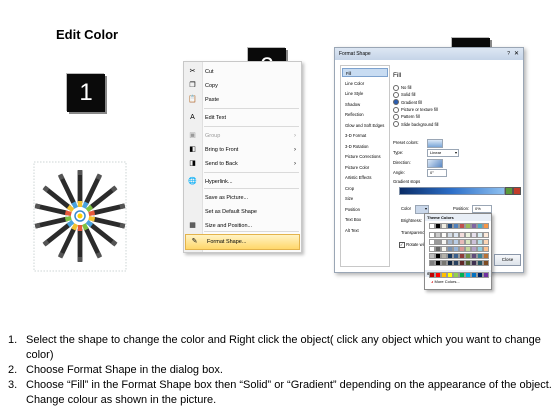  I want to click on menu-item-send-to-back: ◨ Send to Back ›, so click(242, 164).